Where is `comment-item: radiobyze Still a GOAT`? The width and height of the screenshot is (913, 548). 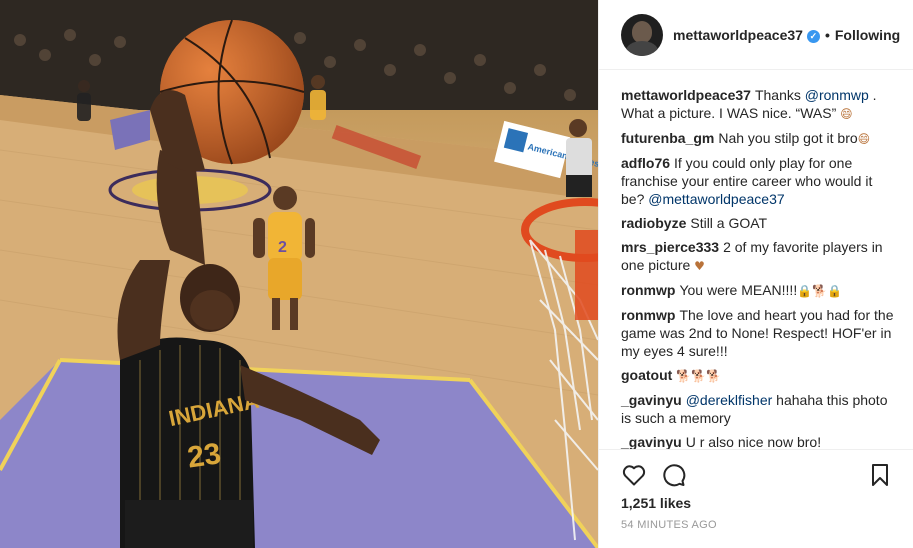
comment-item: radiobyze Still a GOAT is located at coordinates (759, 223).